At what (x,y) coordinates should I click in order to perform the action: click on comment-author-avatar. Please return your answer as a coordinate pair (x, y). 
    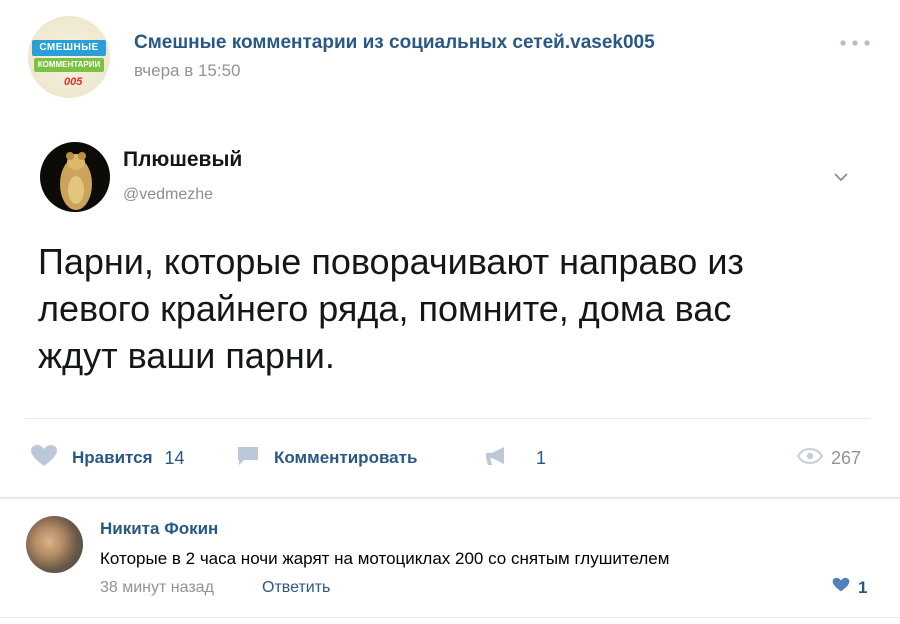
    Looking at the image, I should click on (54, 544).